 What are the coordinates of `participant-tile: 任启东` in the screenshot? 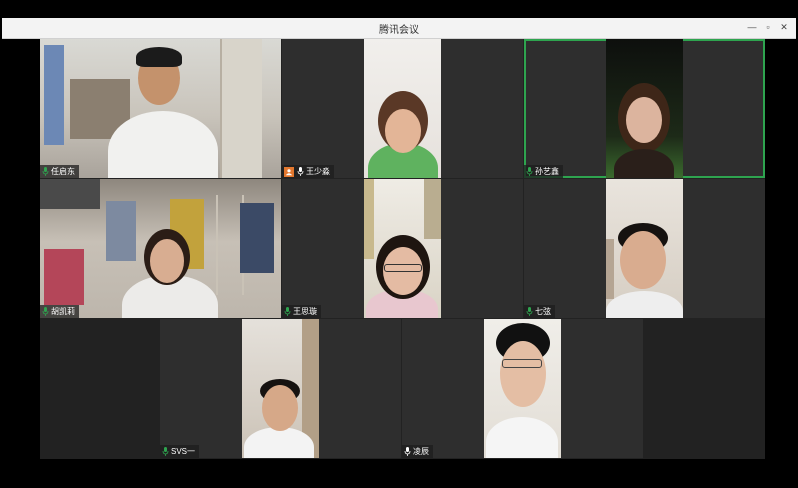 It's located at (160, 108).